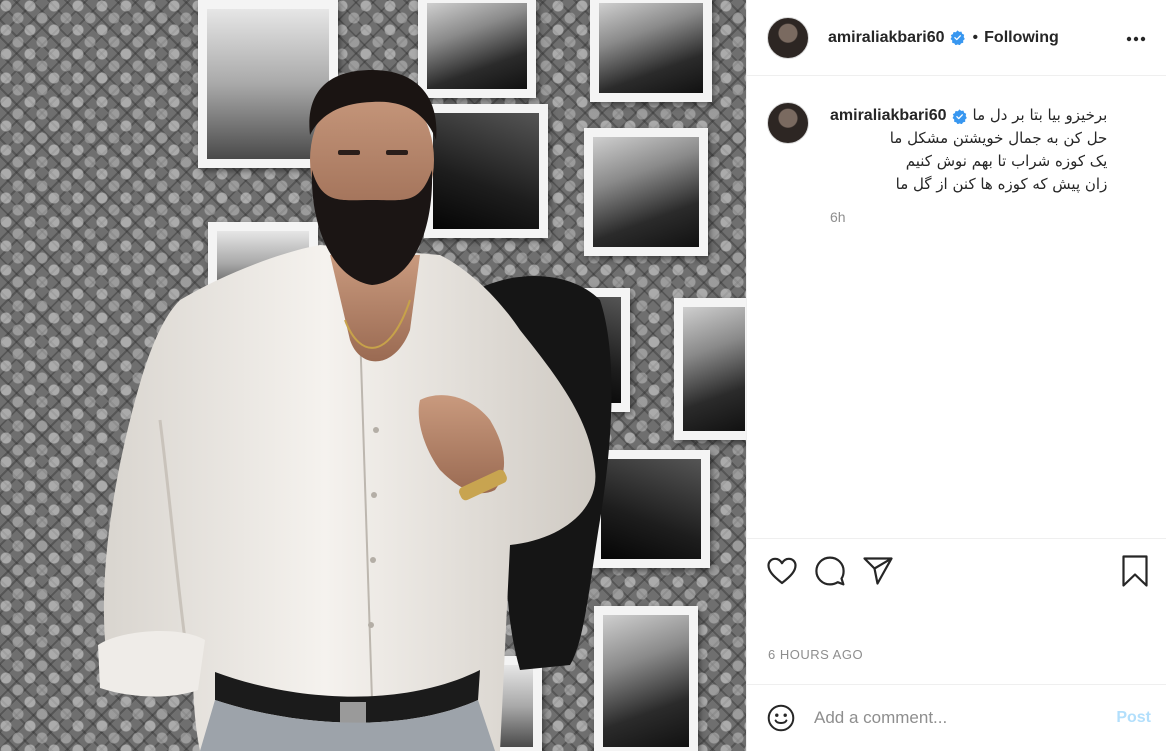 The height and width of the screenshot is (751, 1166). Describe the element at coordinates (1021, 38) in the screenshot. I see `following-button: Following` at that location.